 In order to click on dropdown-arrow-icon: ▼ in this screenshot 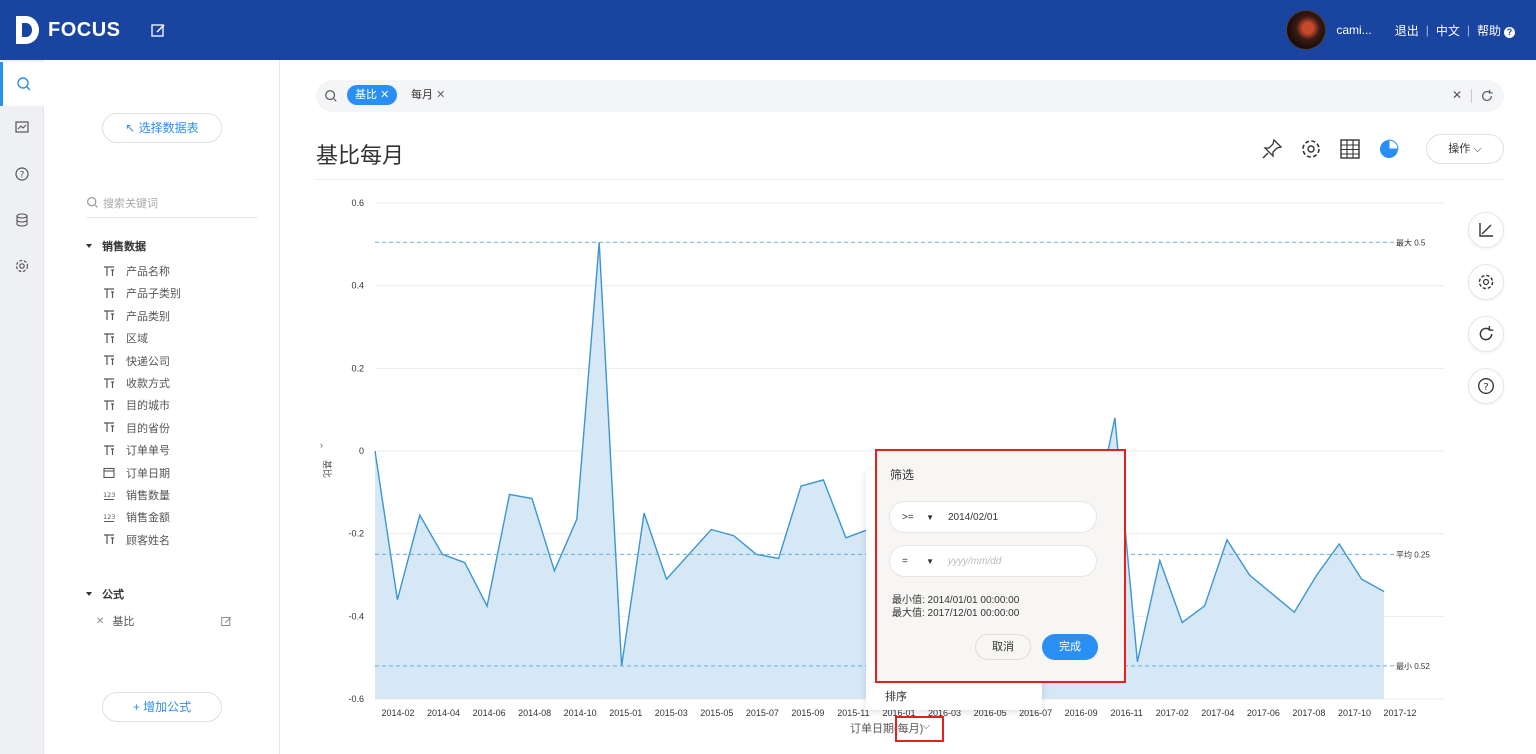, I will do `click(930, 517)`.